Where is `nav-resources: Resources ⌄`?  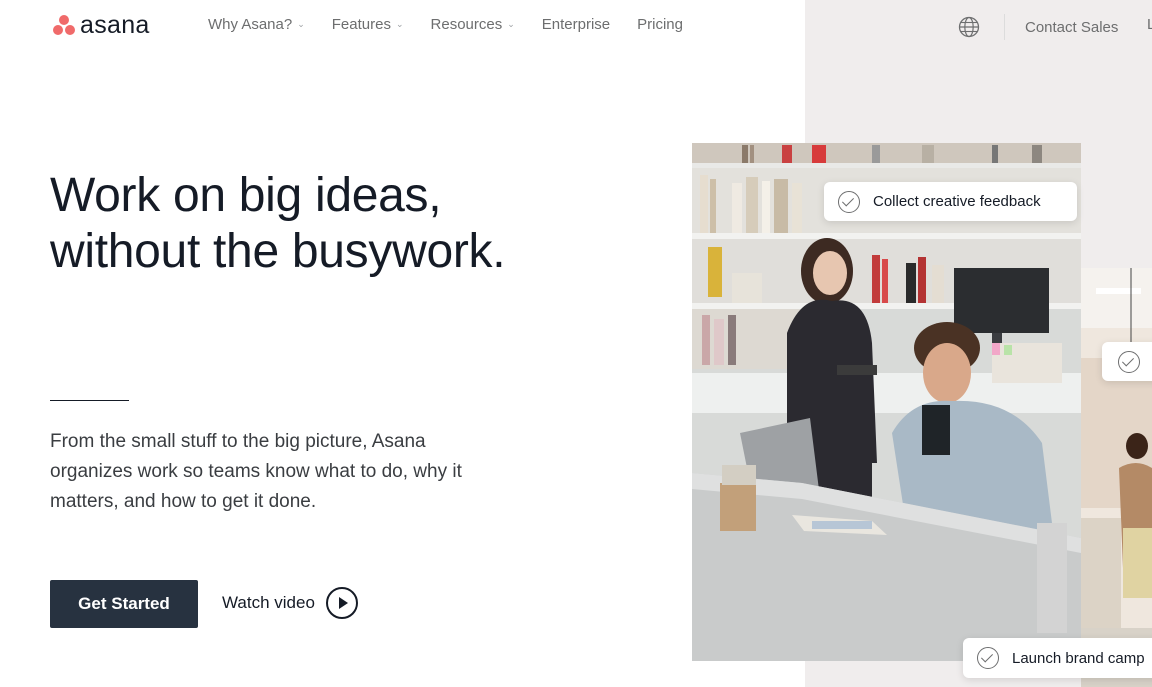 nav-resources: Resources ⌄ is located at coordinates (473, 24).